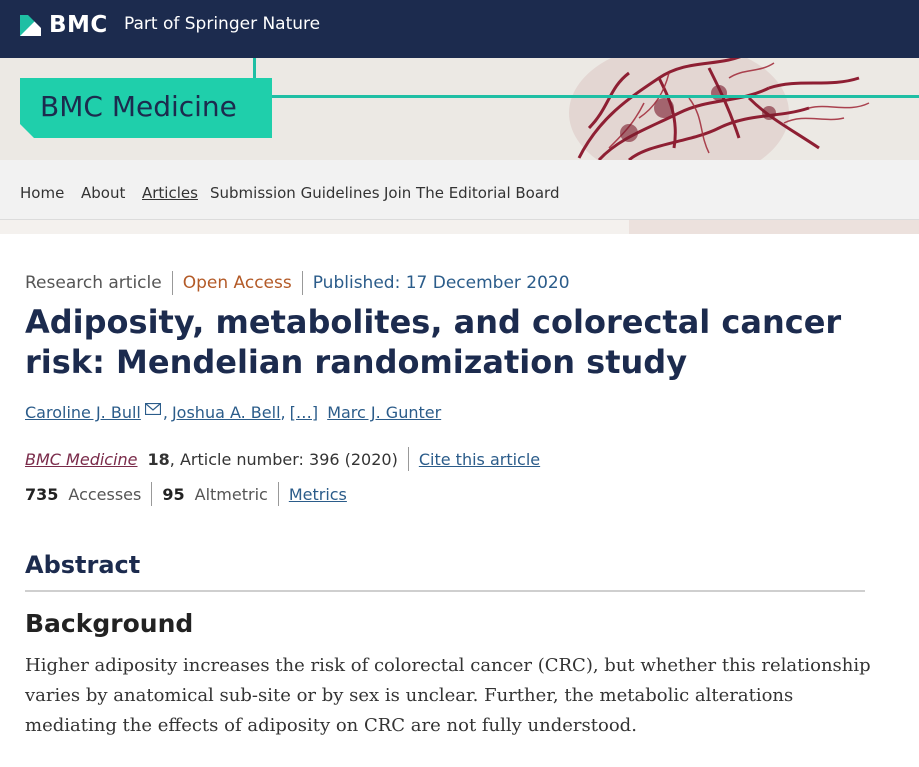 This screenshot has width=919, height=767. I want to click on journal-badge: BMC Medicine, so click(146, 108).